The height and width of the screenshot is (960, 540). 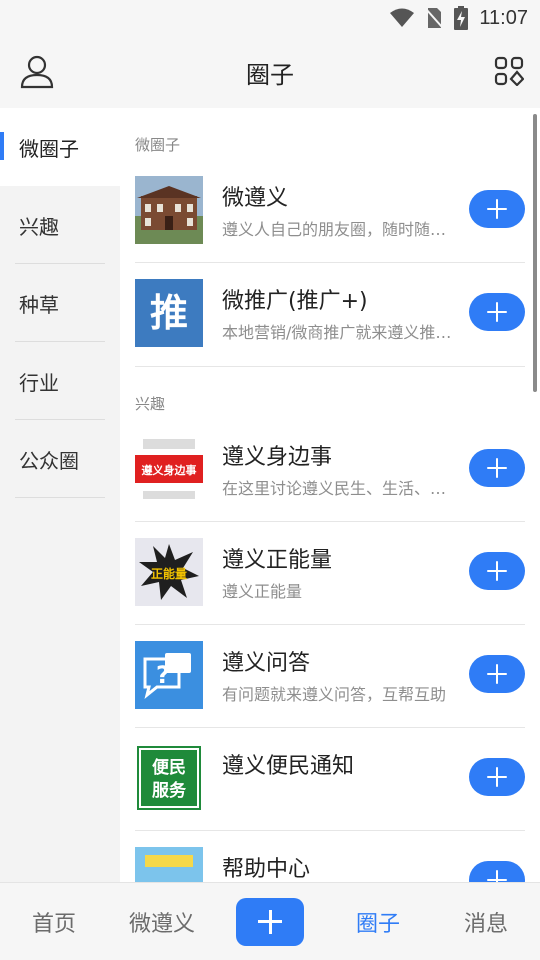 I want to click on circle-thumbnail: ?, so click(x=169, y=675).